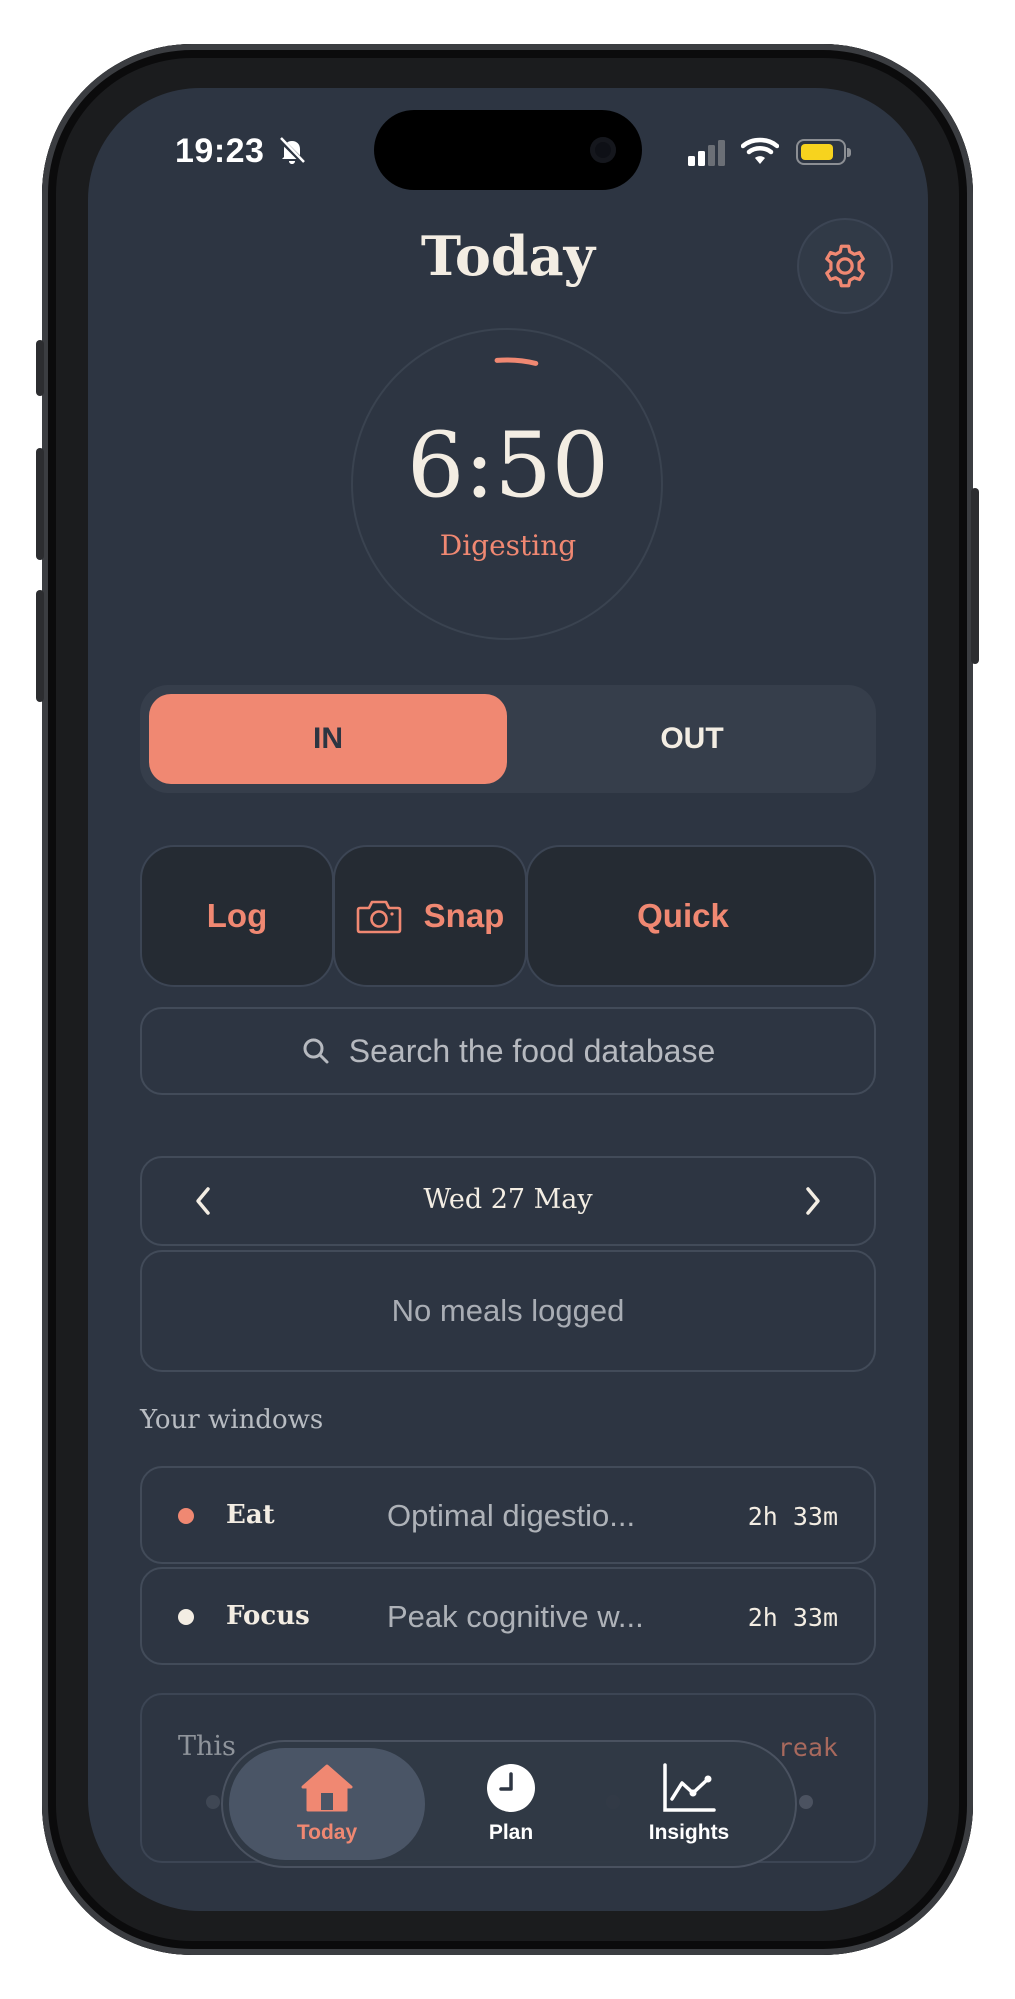  Describe the element at coordinates (532, 1050) in the screenshot. I see `search-placeholder: Search the food database` at that location.